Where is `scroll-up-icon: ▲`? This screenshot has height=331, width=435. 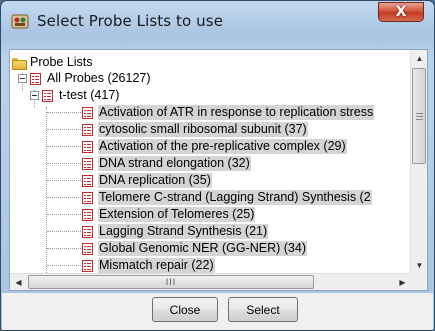 scroll-up-icon: ▲ is located at coordinates (419, 58).